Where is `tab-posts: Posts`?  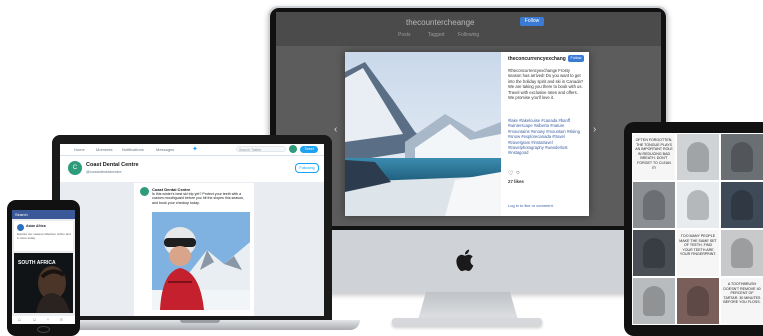
tab-posts: Posts is located at coordinates (404, 35).